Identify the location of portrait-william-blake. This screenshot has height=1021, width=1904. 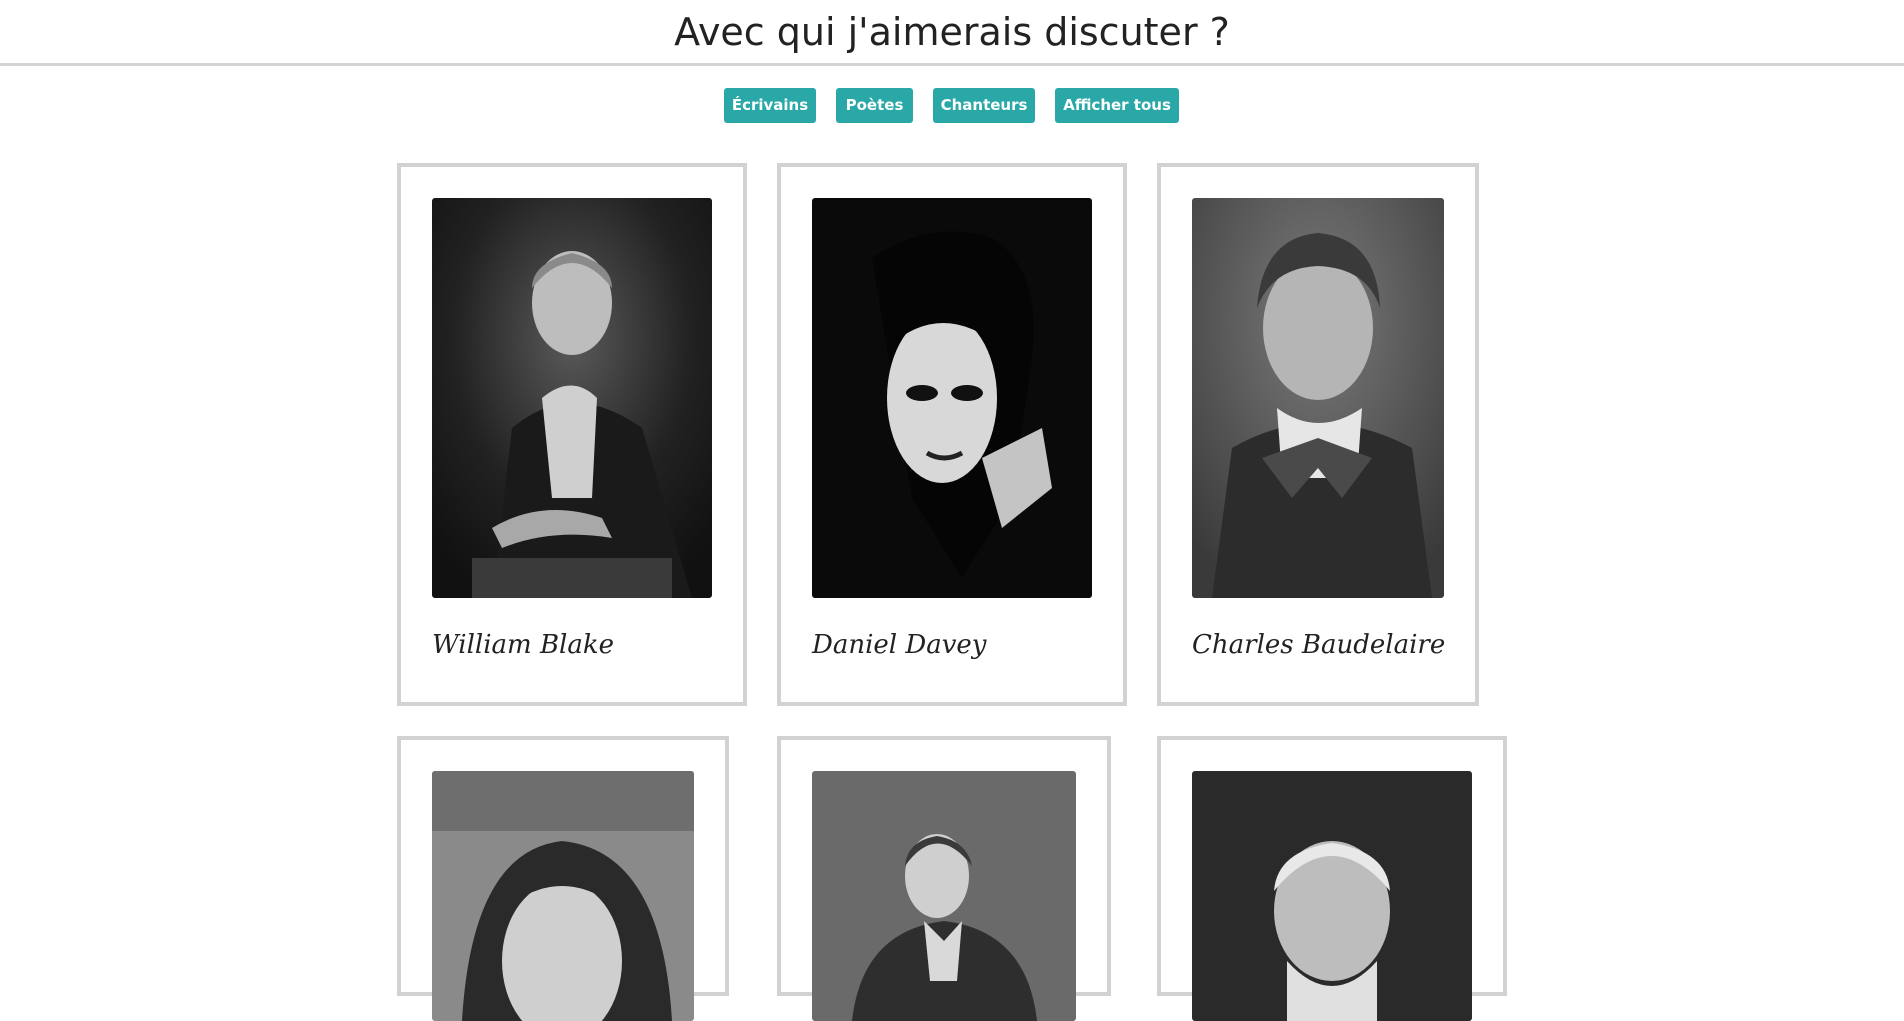
(572, 398).